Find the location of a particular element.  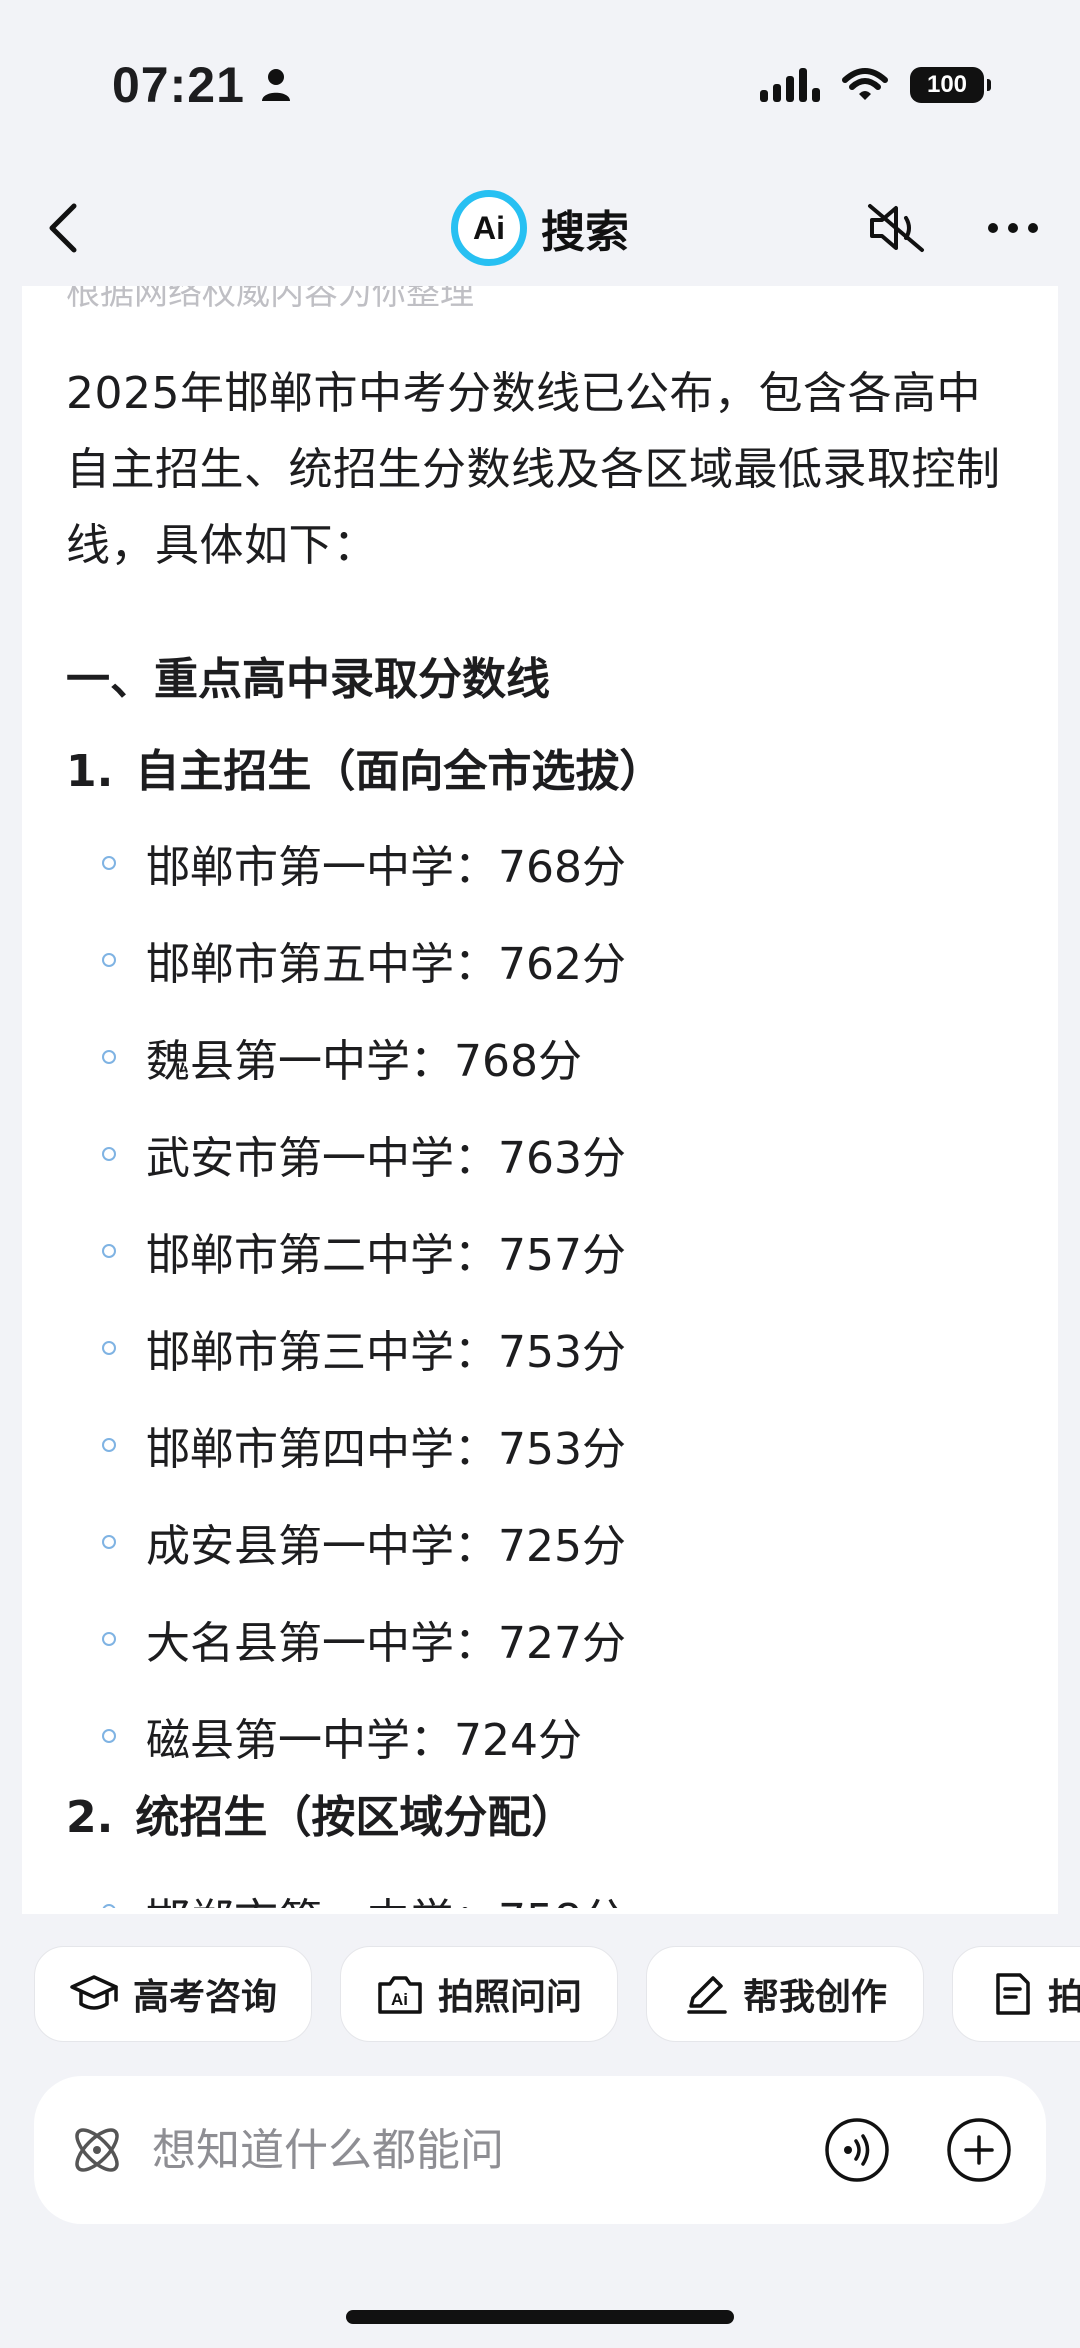

list-item: 成安县第一中学：725分 is located at coordinates (540, 1541).